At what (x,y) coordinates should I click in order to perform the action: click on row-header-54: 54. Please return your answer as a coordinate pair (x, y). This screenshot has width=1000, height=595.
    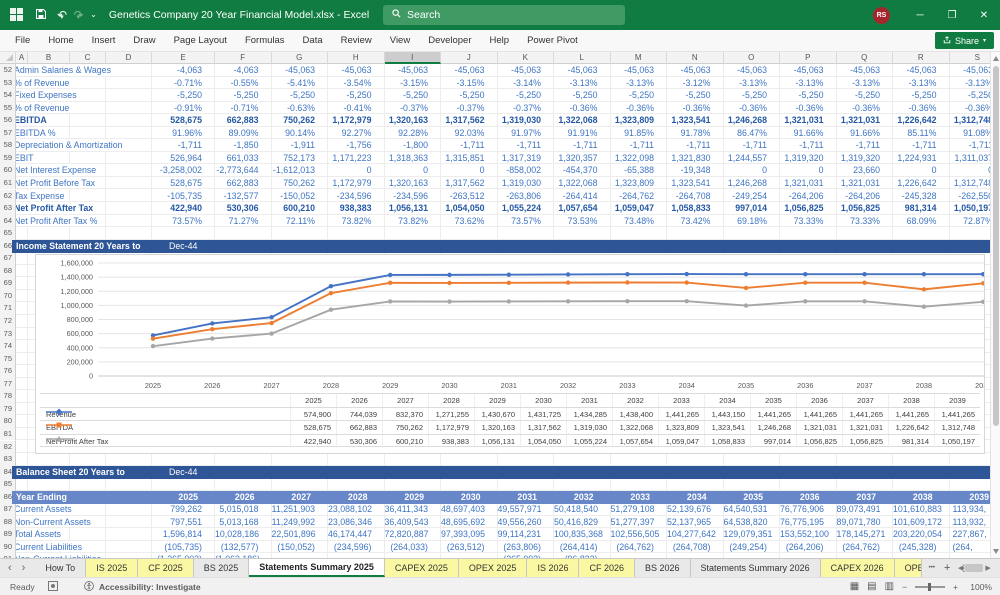
    Looking at the image, I should click on (8, 95).